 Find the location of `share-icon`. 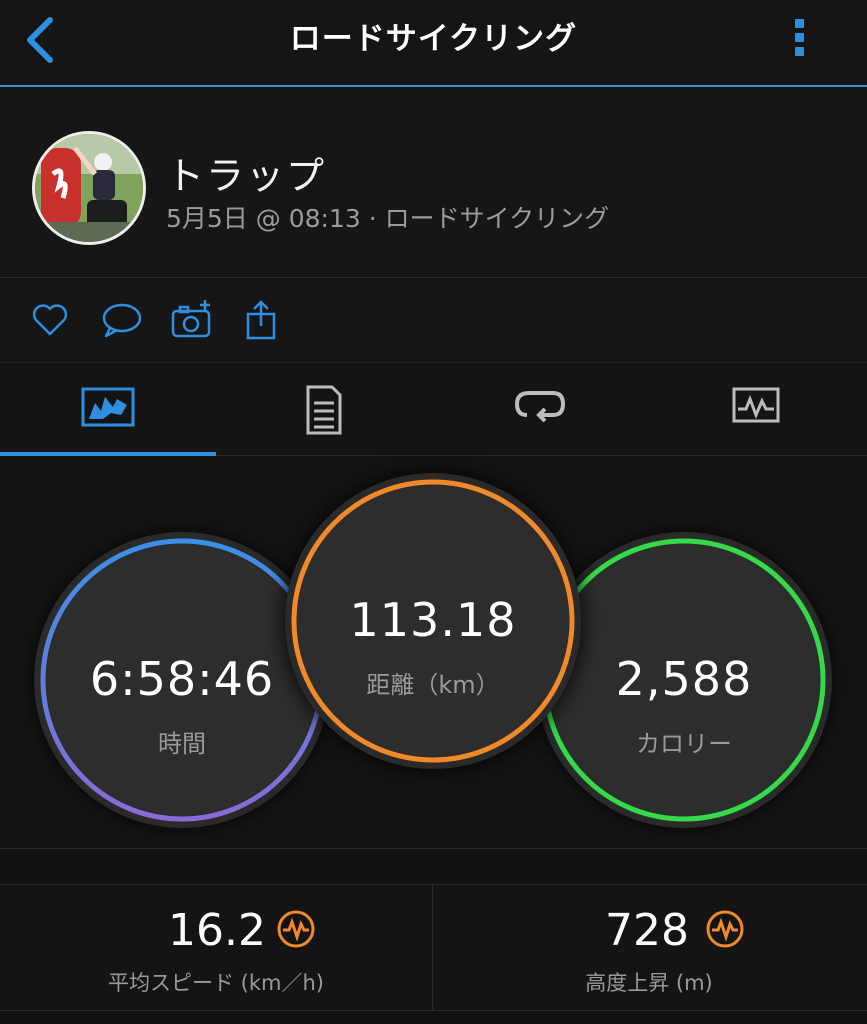

share-icon is located at coordinates (261, 320).